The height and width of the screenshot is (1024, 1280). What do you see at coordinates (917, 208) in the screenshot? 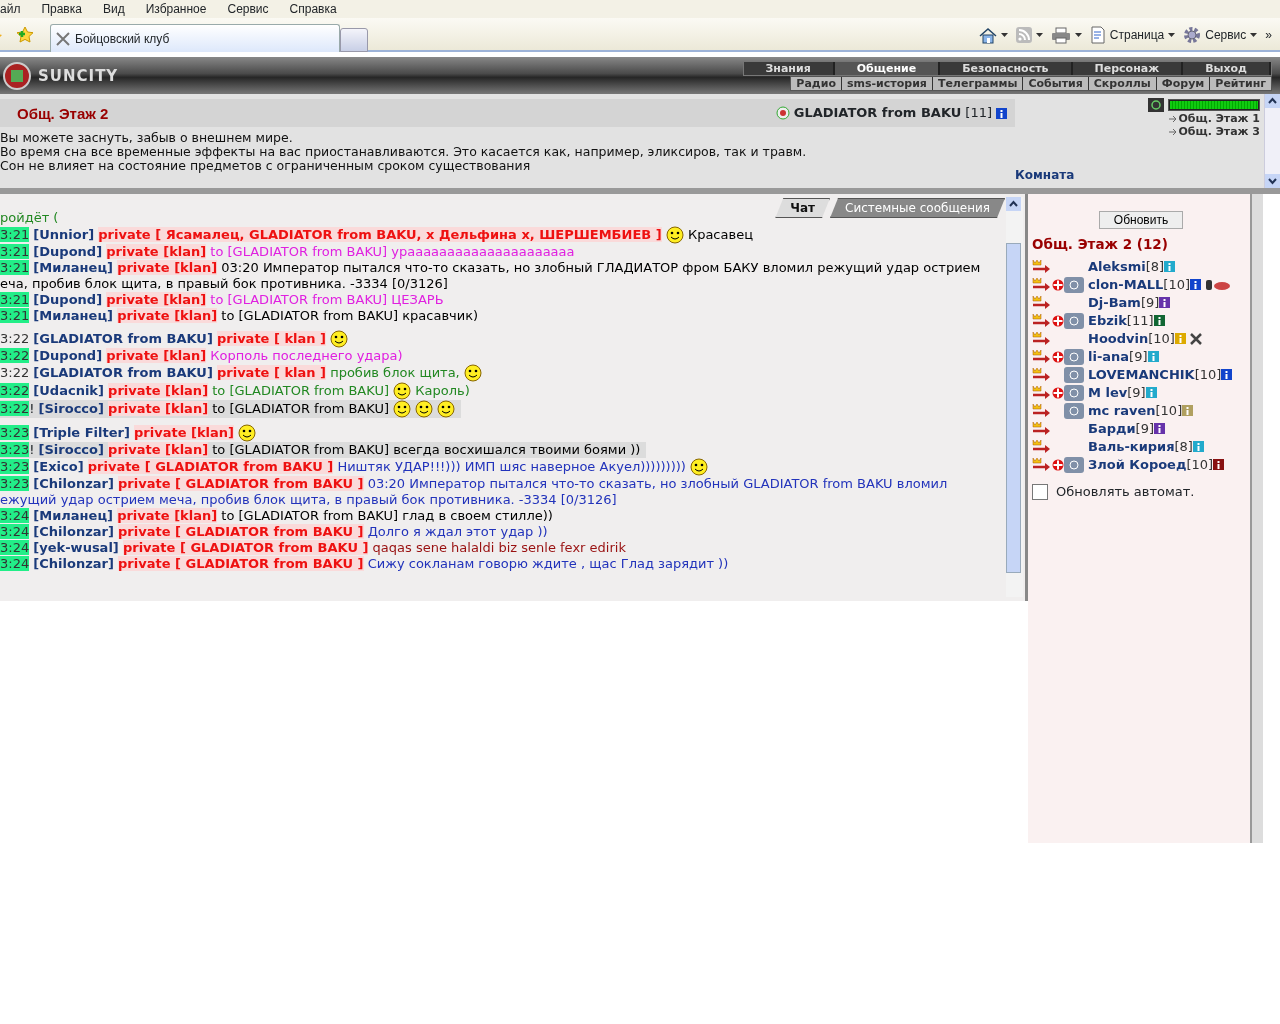
I see `chat-tab: Системные сообщения` at bounding box center [917, 208].